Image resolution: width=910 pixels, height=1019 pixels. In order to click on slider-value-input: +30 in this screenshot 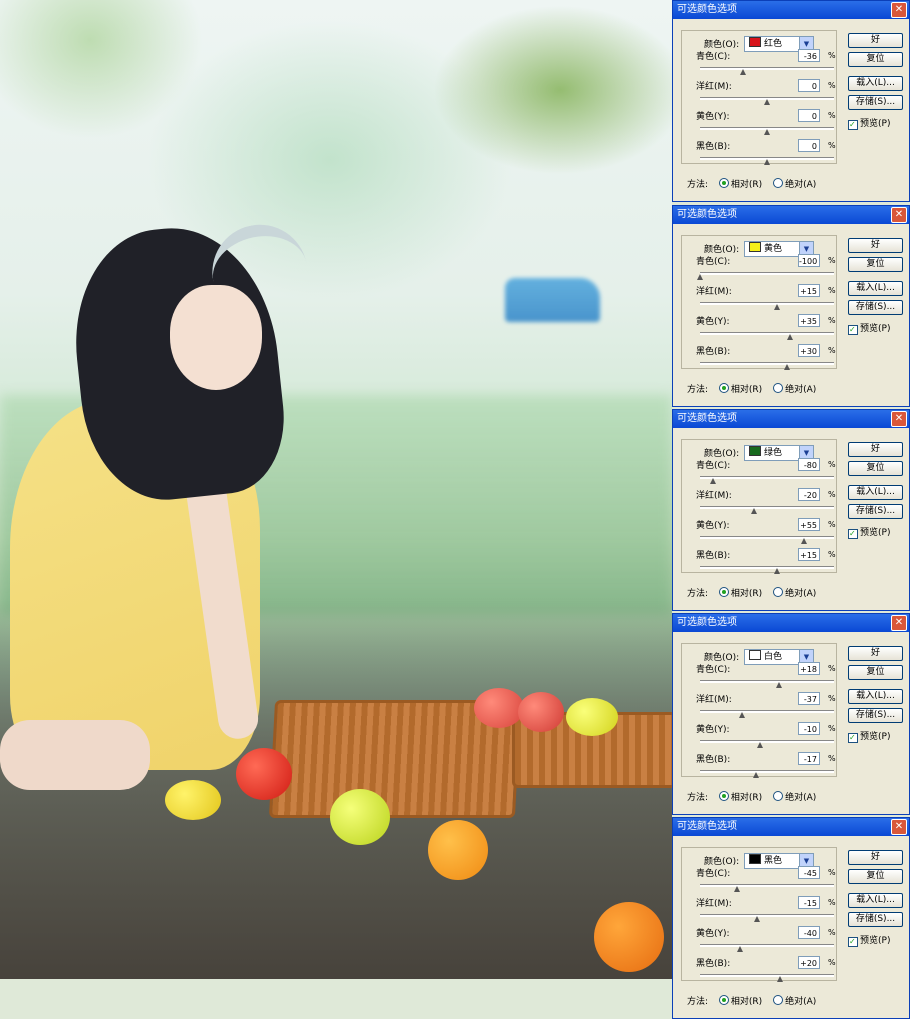, I will do `click(809, 350)`.